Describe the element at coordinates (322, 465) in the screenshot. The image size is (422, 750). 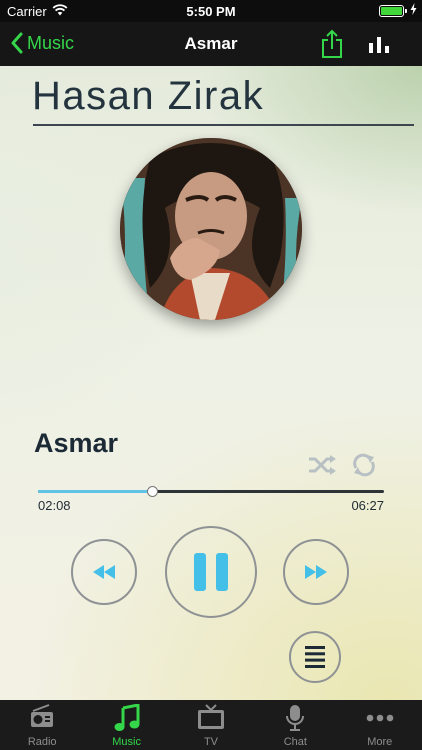
I see `shuffle-icon` at that location.